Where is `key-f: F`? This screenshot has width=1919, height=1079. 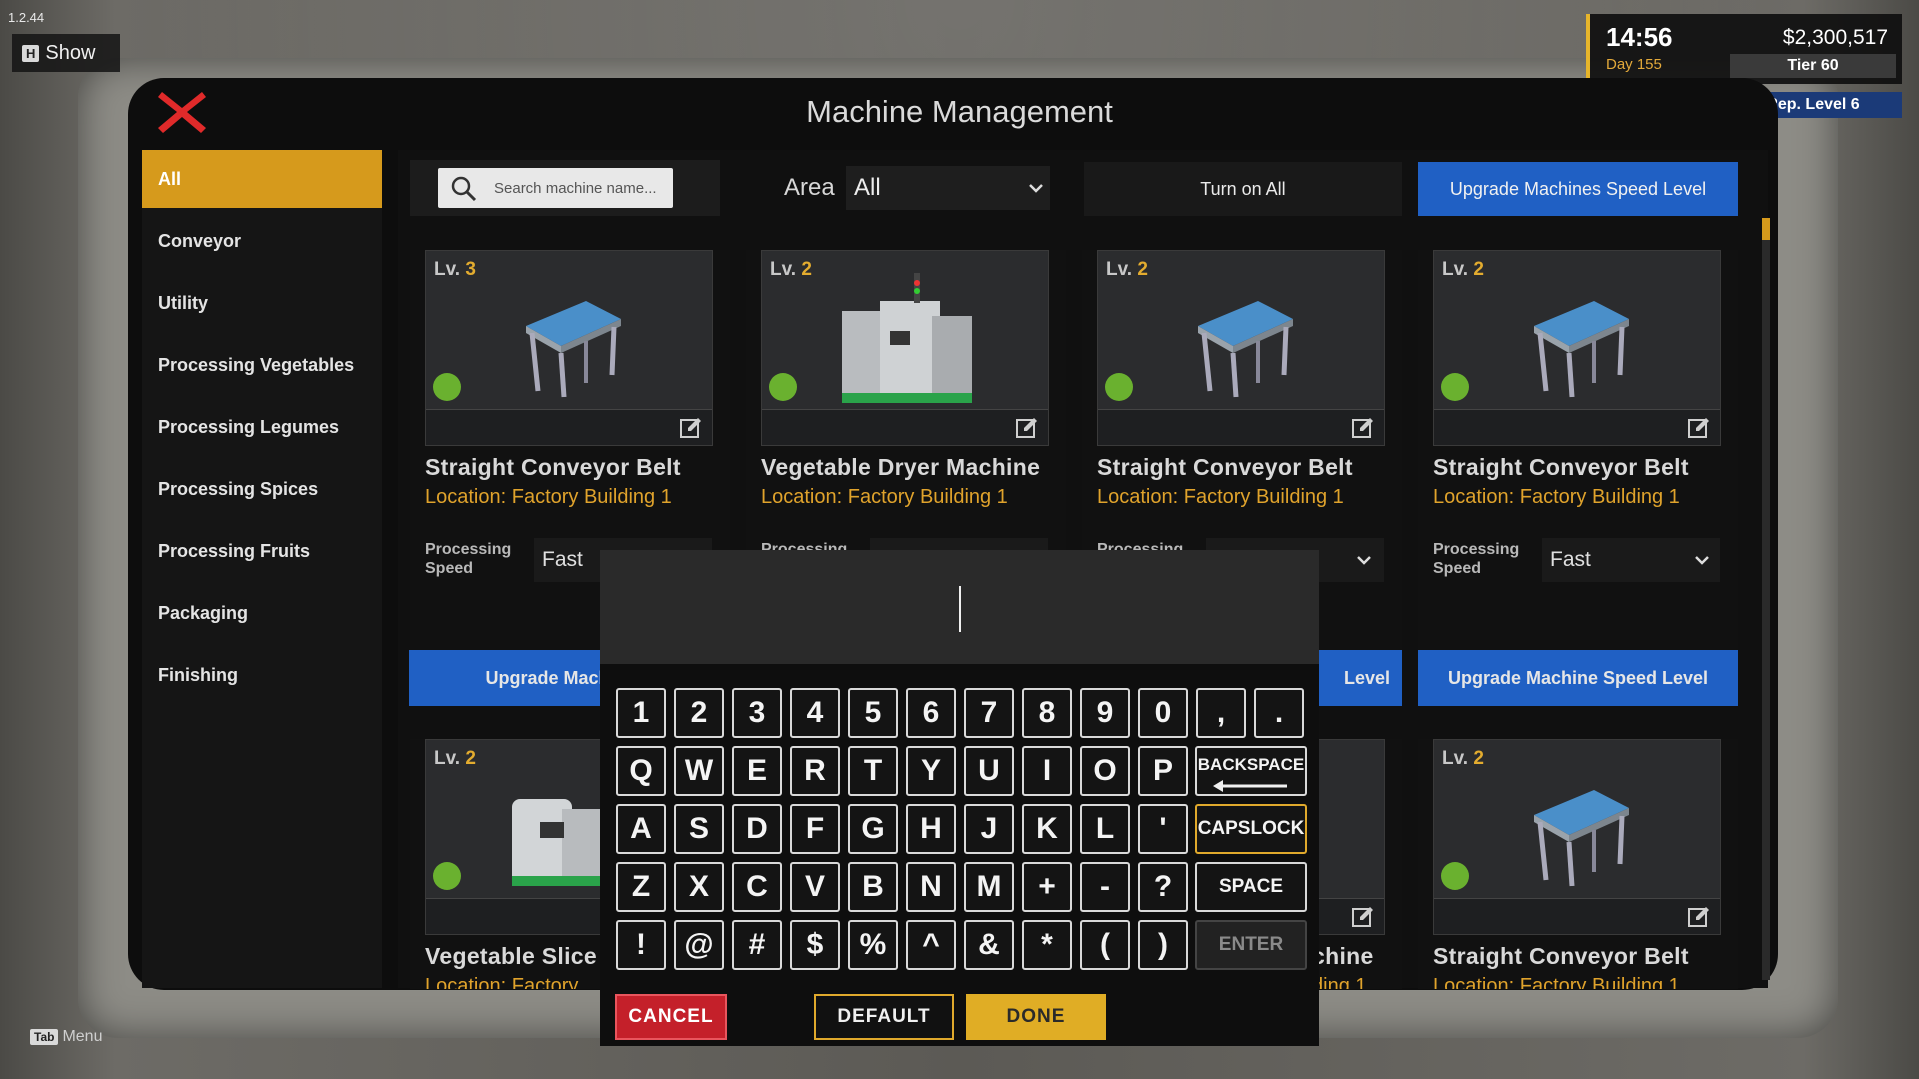
key-f: F is located at coordinates (815, 829).